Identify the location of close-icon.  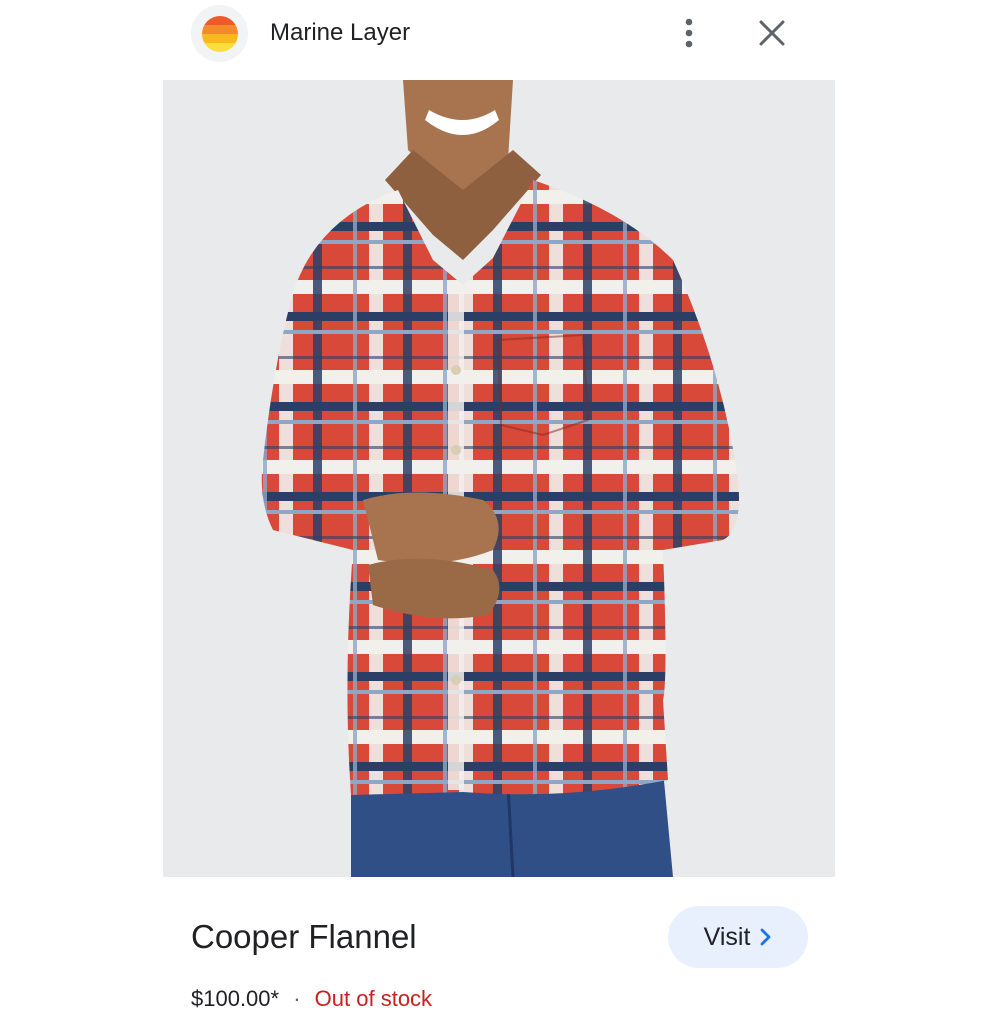
(772, 33).